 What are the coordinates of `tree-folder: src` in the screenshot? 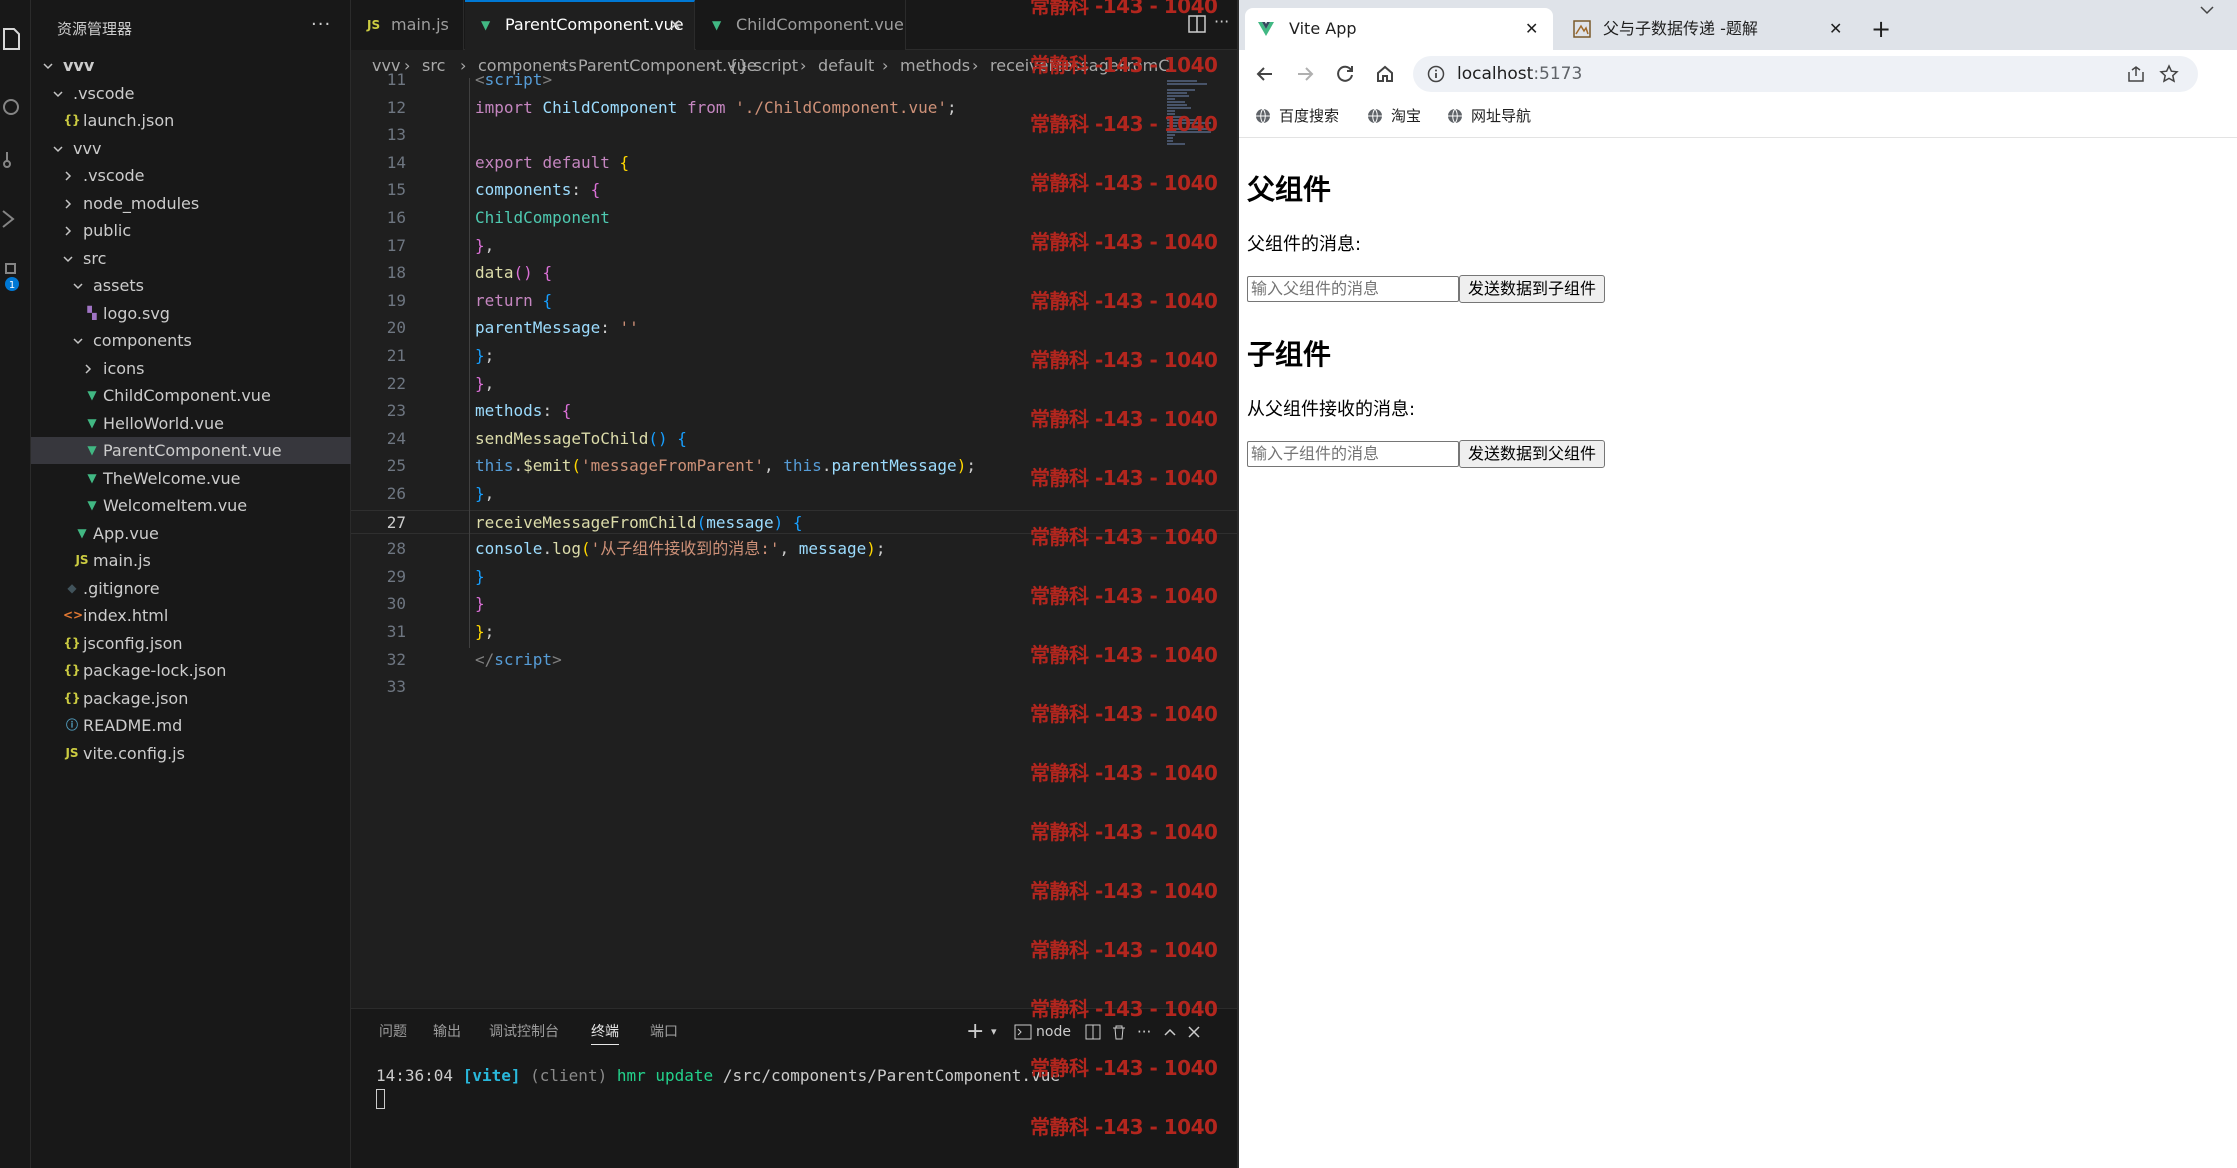 It's located at (191, 258).